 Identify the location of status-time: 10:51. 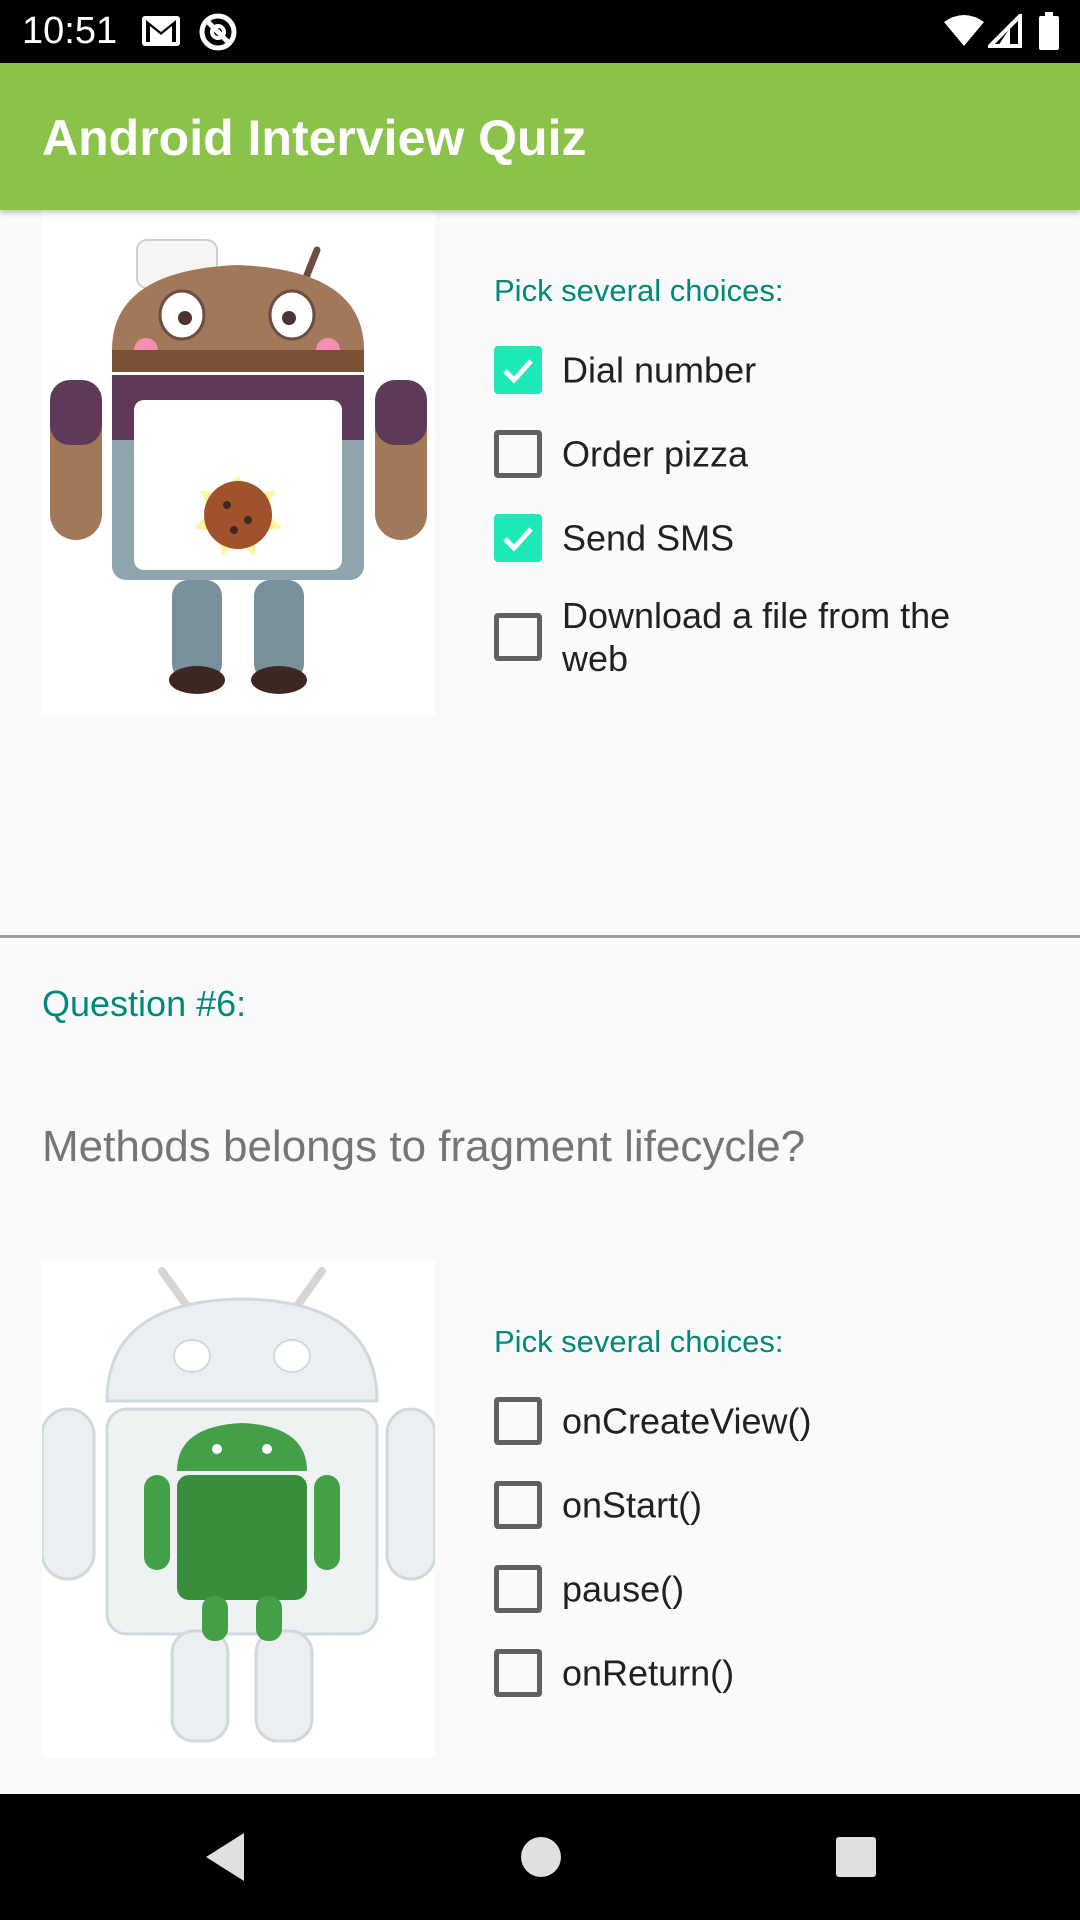
(70, 31).